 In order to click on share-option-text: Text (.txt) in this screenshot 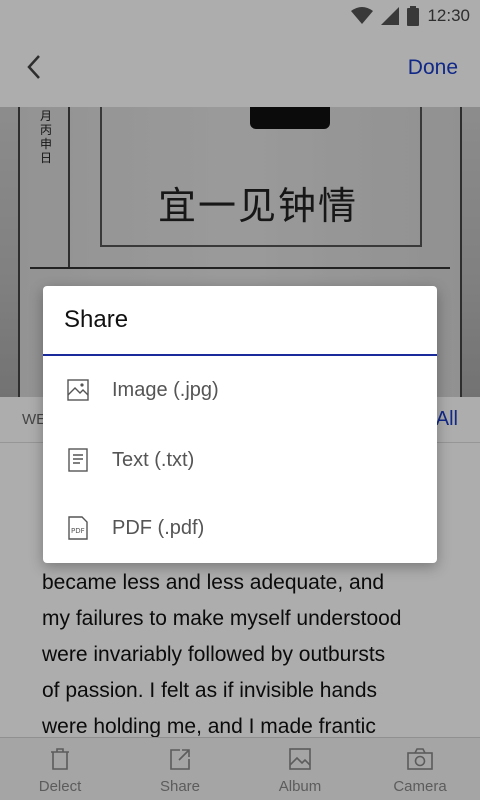, I will do `click(240, 460)`.